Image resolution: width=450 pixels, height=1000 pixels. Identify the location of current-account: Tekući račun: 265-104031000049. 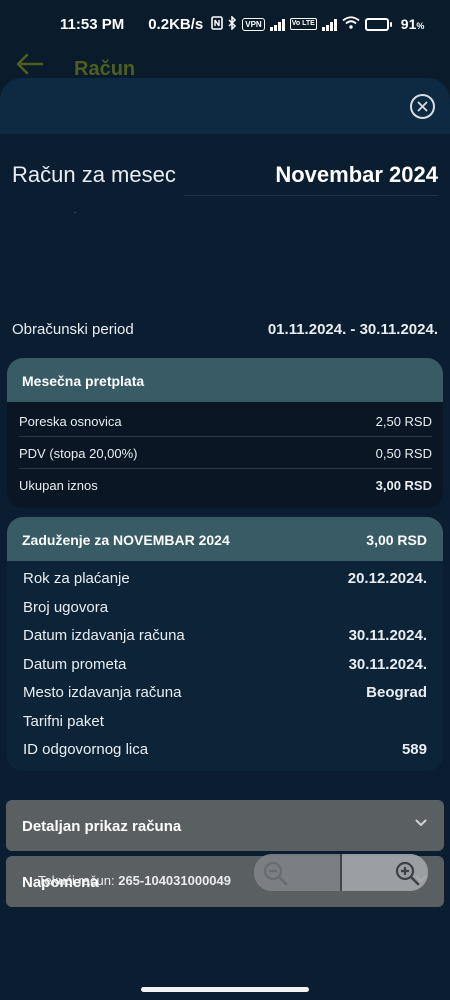
(134, 880).